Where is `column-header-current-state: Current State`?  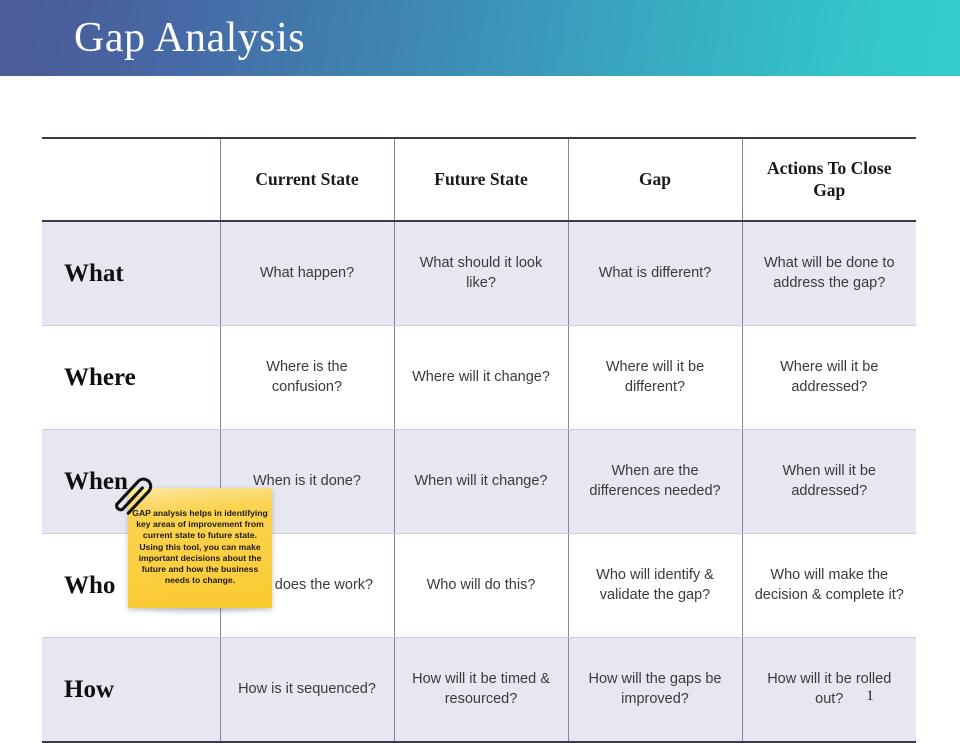 column-header-current-state: Current State is located at coordinates (306, 179).